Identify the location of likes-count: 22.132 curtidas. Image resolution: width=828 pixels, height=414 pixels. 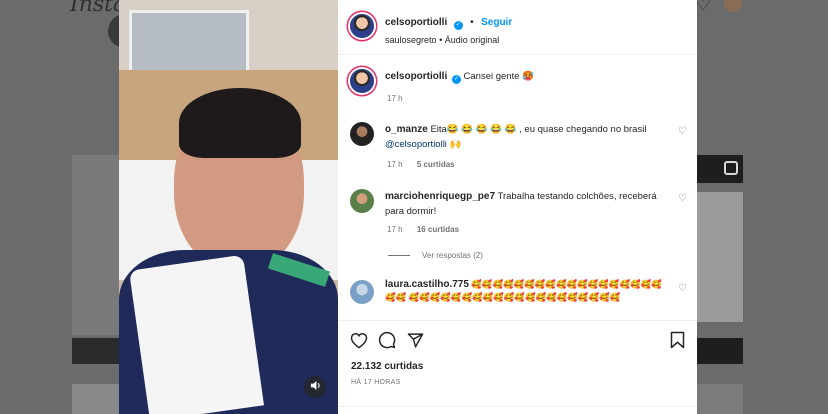
(387, 366).